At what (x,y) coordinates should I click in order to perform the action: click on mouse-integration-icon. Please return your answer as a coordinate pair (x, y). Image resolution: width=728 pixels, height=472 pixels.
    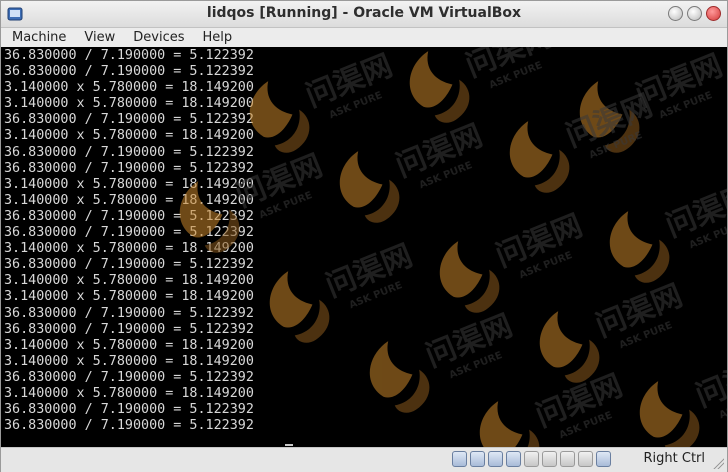
    Looking at the image, I should click on (585, 459).